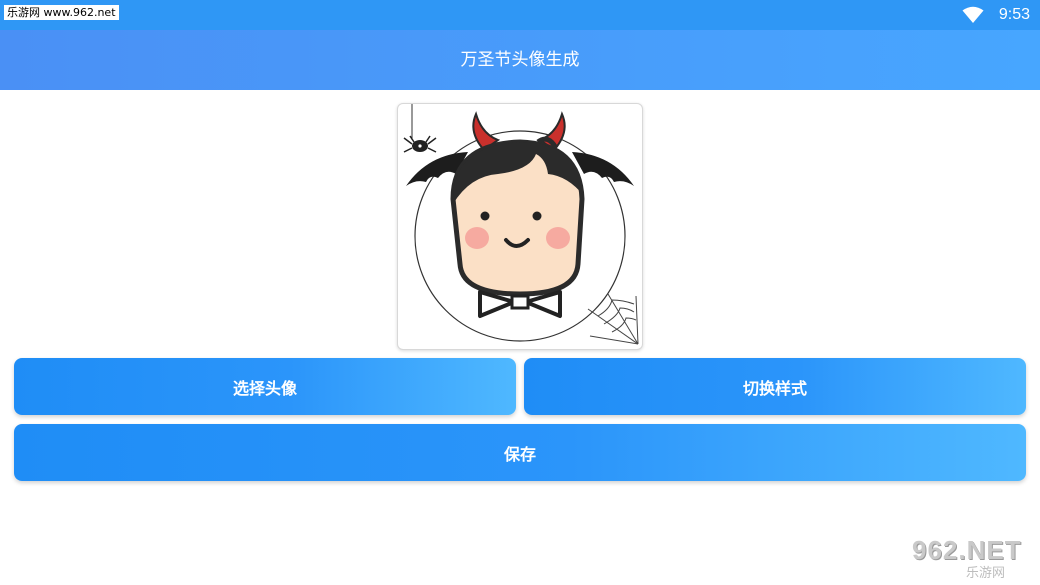 Image resolution: width=1040 pixels, height=585 pixels. What do you see at coordinates (520, 452) in the screenshot?
I see `save-button: 保存` at bounding box center [520, 452].